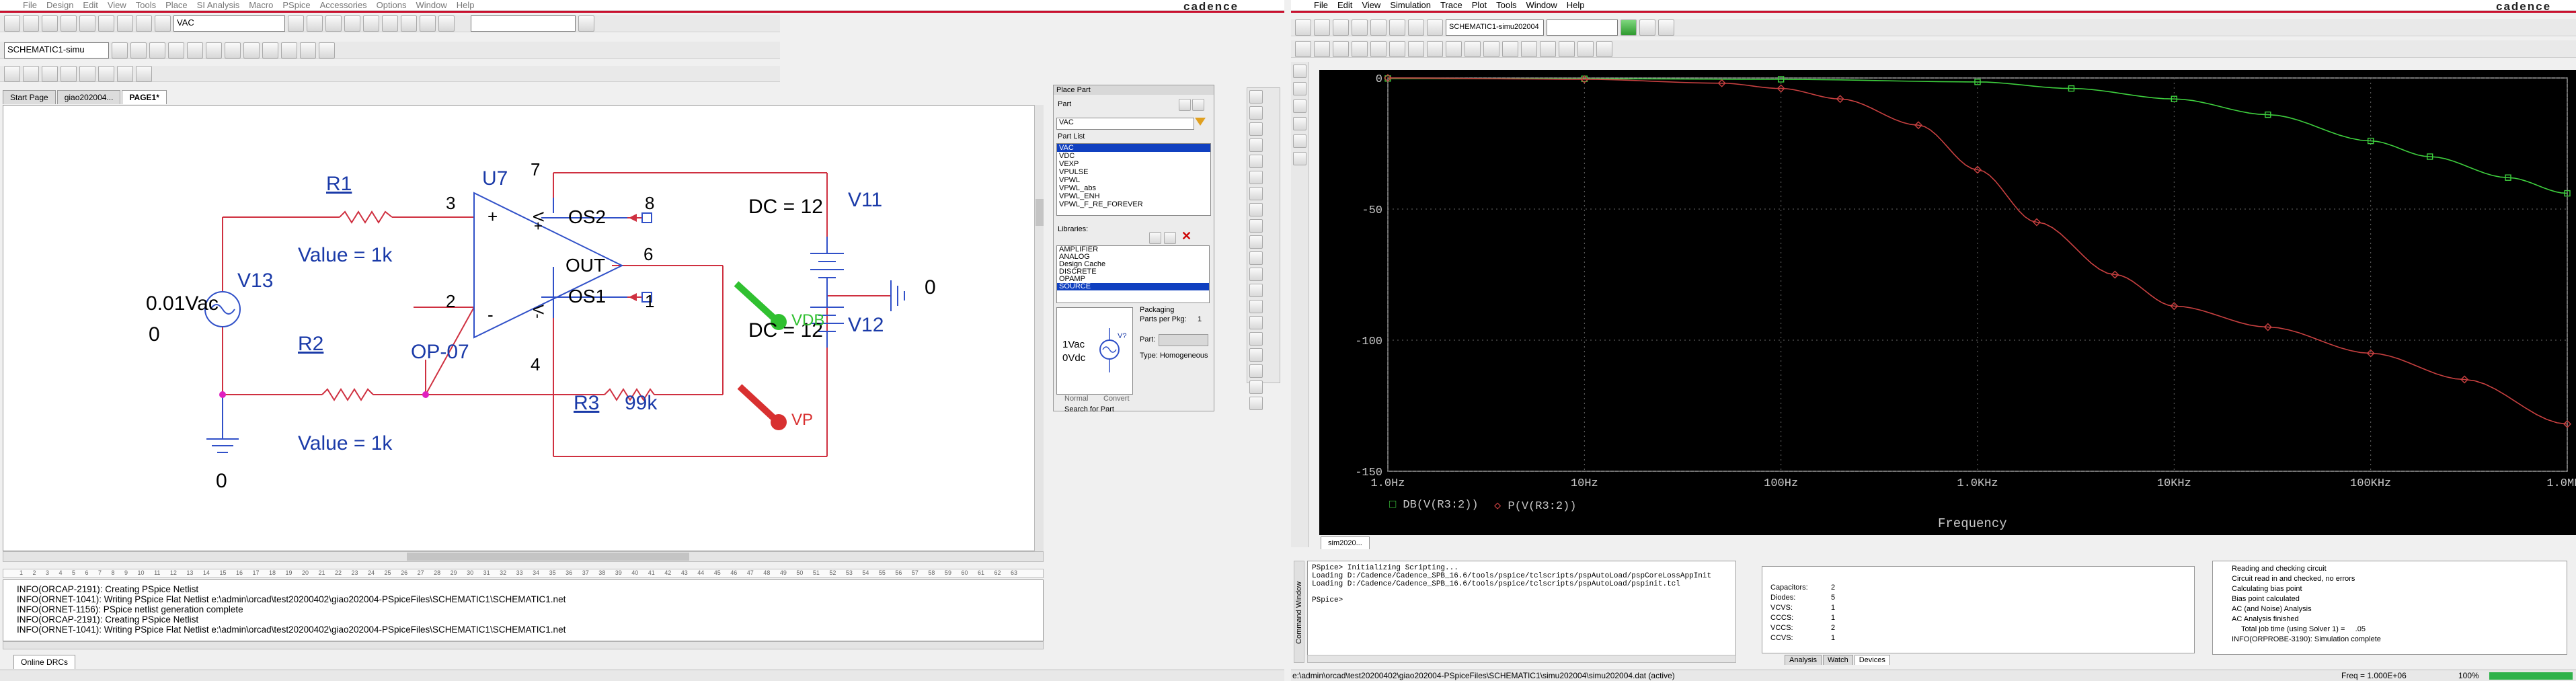 This screenshot has width=2576, height=681. What do you see at coordinates (1378, 27) in the screenshot?
I see `pspice-cut-icon` at bounding box center [1378, 27].